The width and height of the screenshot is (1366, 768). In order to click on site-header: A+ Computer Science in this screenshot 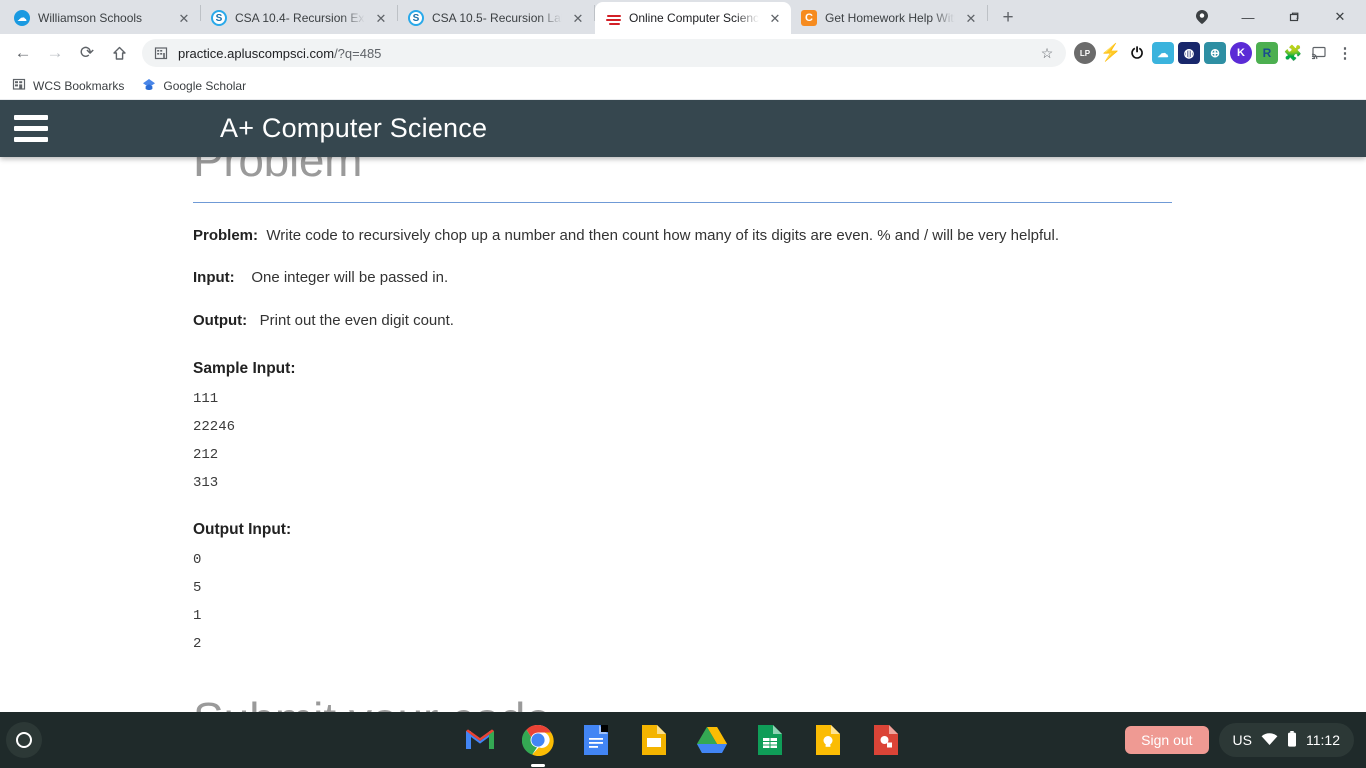, I will do `click(683, 128)`.